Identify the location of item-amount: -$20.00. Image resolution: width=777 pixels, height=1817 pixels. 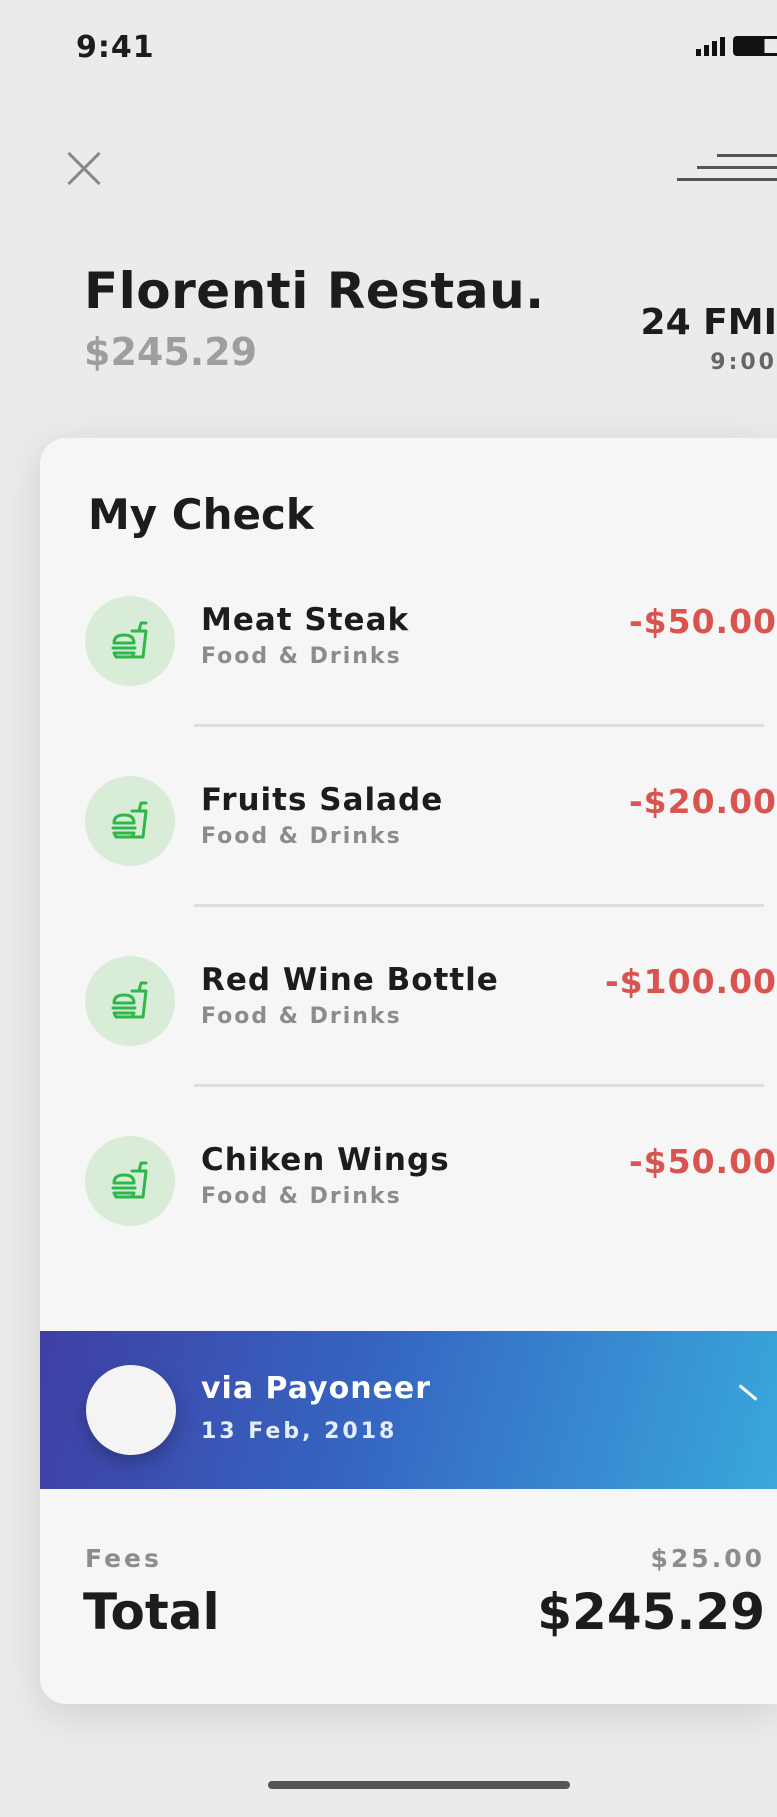
(702, 801).